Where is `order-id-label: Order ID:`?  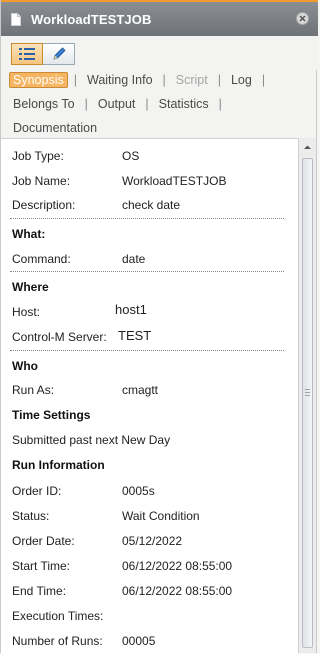
order-id-label: Order ID: is located at coordinates (37, 491).